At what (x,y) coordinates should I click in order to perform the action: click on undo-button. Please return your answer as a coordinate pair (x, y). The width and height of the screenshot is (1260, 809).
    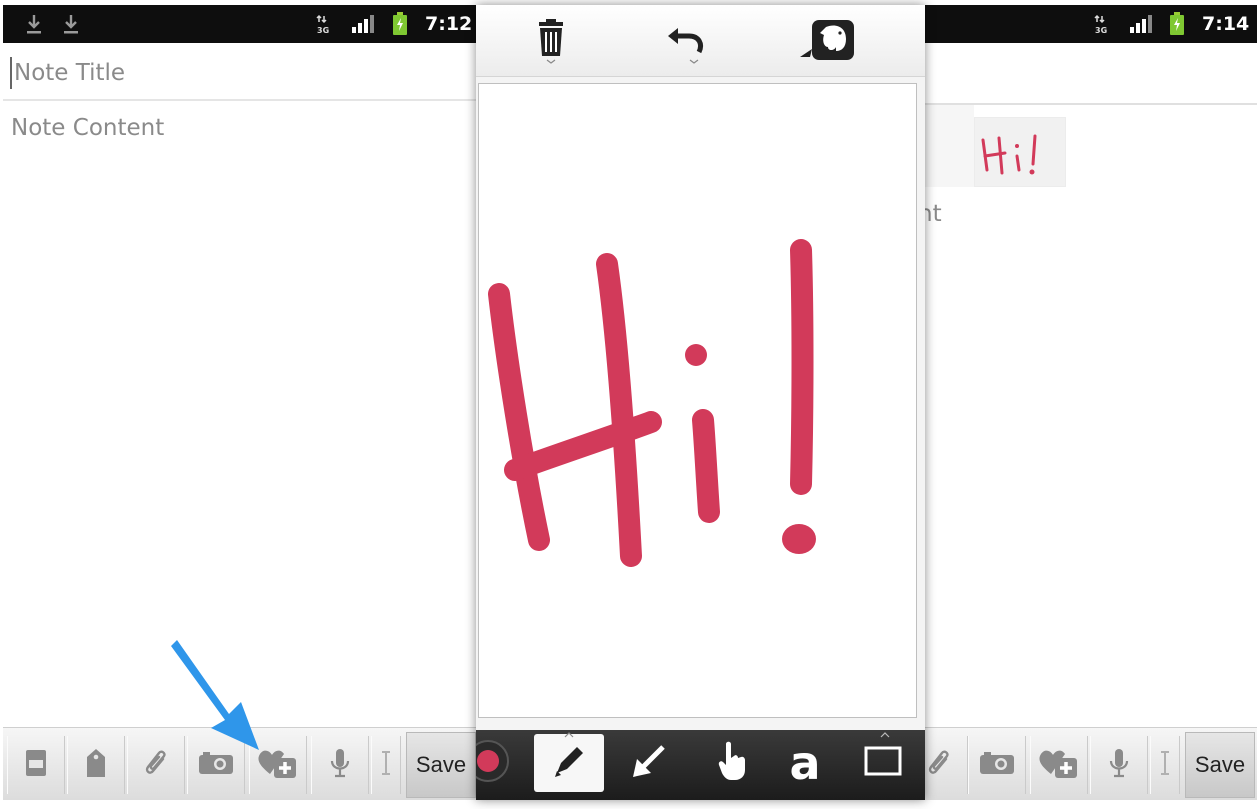
    Looking at the image, I should click on (686, 43).